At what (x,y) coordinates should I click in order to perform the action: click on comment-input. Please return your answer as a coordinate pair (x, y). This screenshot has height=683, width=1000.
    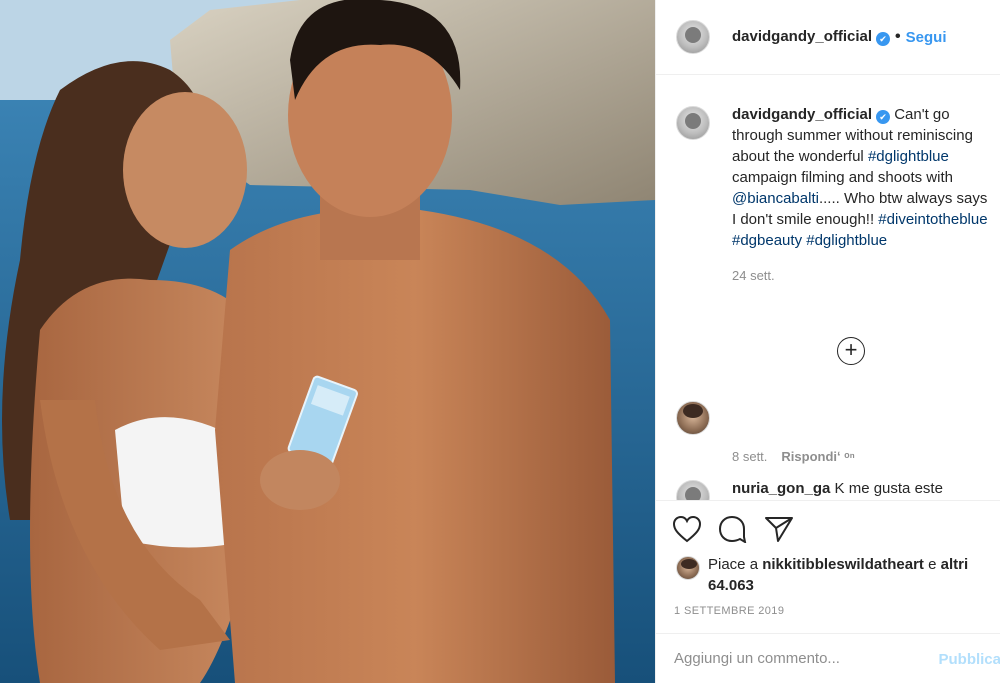
    Looking at the image, I should click on (809, 658).